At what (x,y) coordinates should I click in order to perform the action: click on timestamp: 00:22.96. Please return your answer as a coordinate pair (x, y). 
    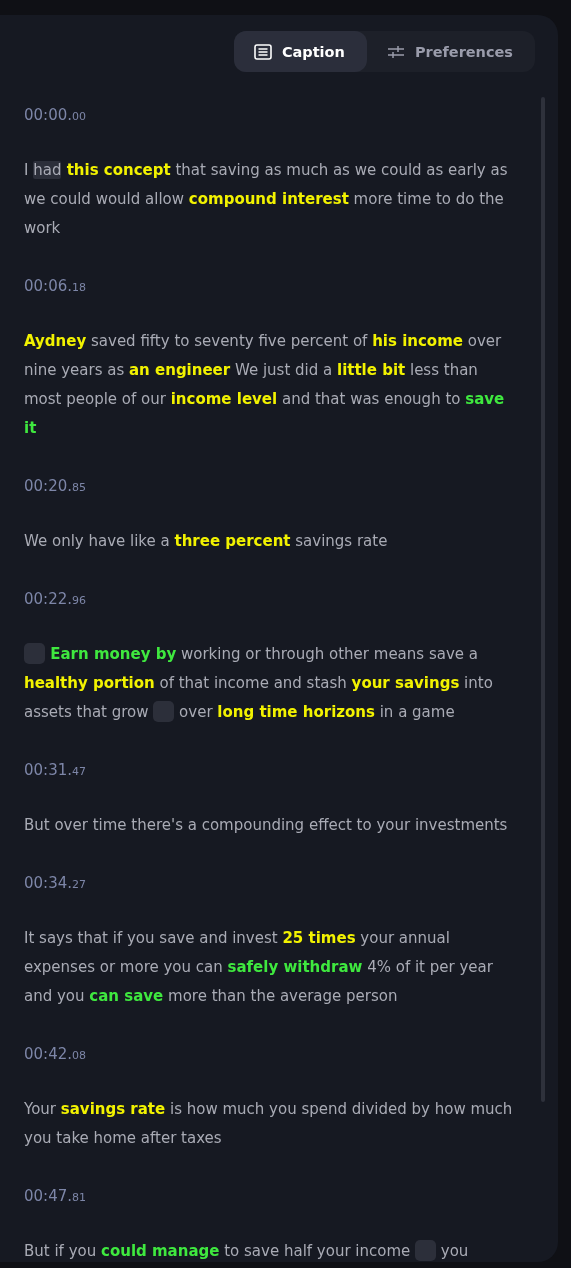
    Looking at the image, I should click on (55, 599).